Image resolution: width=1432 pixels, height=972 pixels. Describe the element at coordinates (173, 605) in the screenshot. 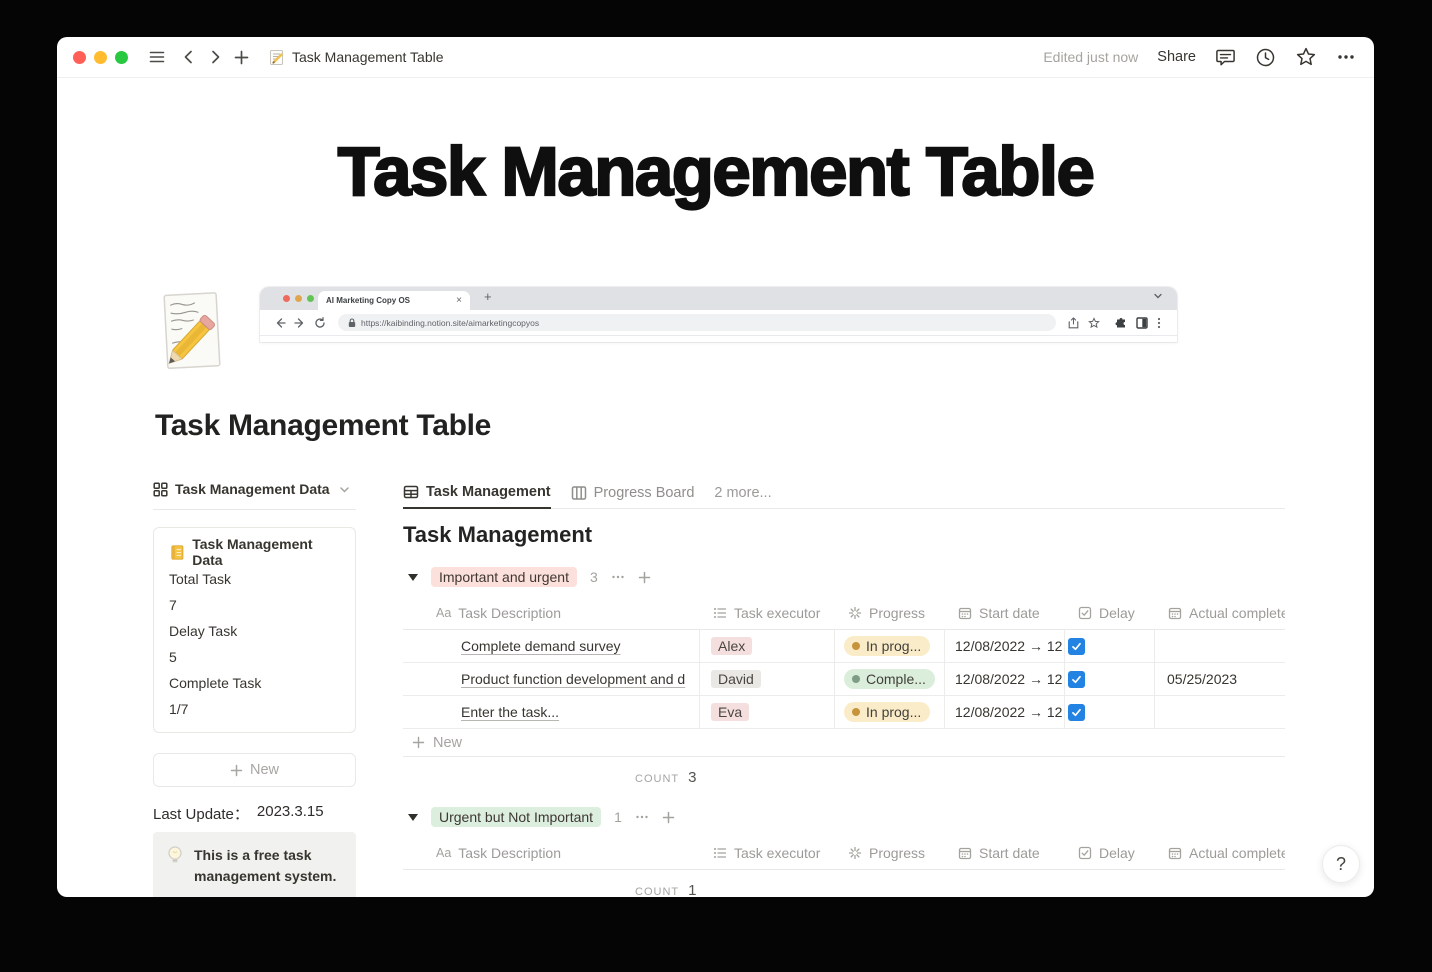

I see `stat-value: 7` at that location.